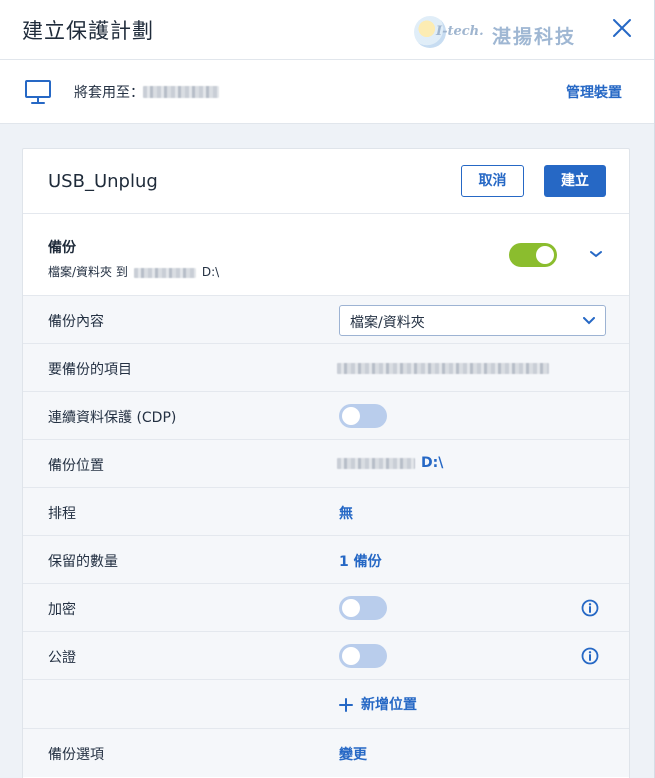 The width and height of the screenshot is (655, 778). Describe the element at coordinates (360, 561) in the screenshot. I see `retention-value-link: 1 備份` at that location.